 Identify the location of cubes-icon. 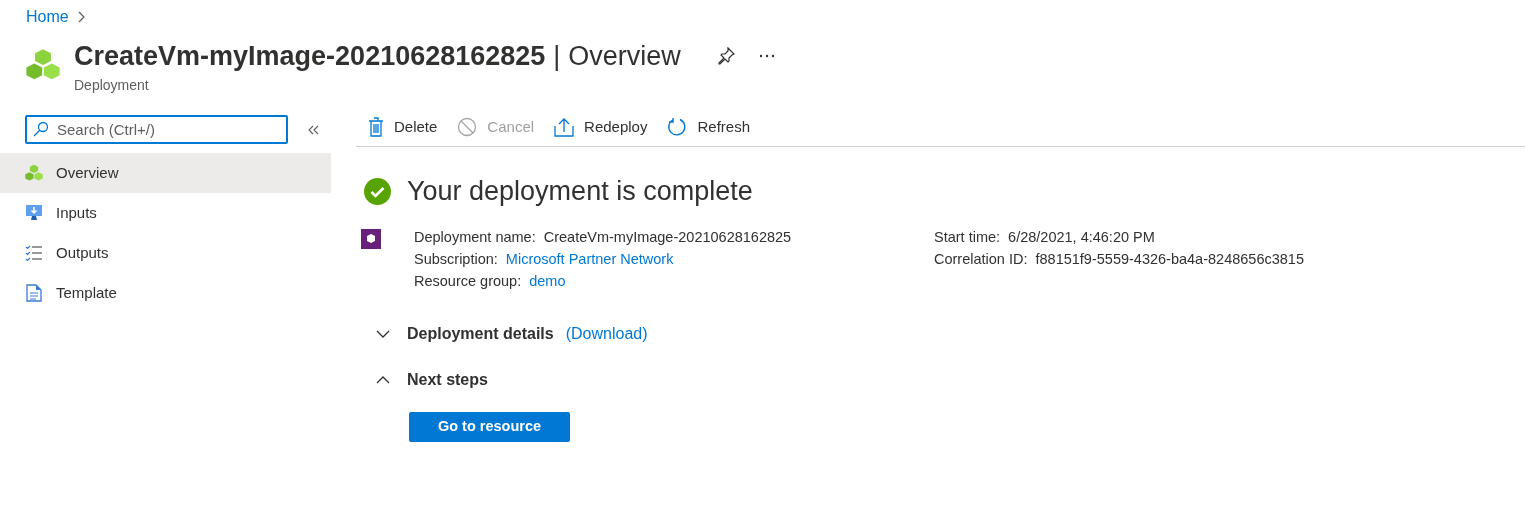
(34, 173).